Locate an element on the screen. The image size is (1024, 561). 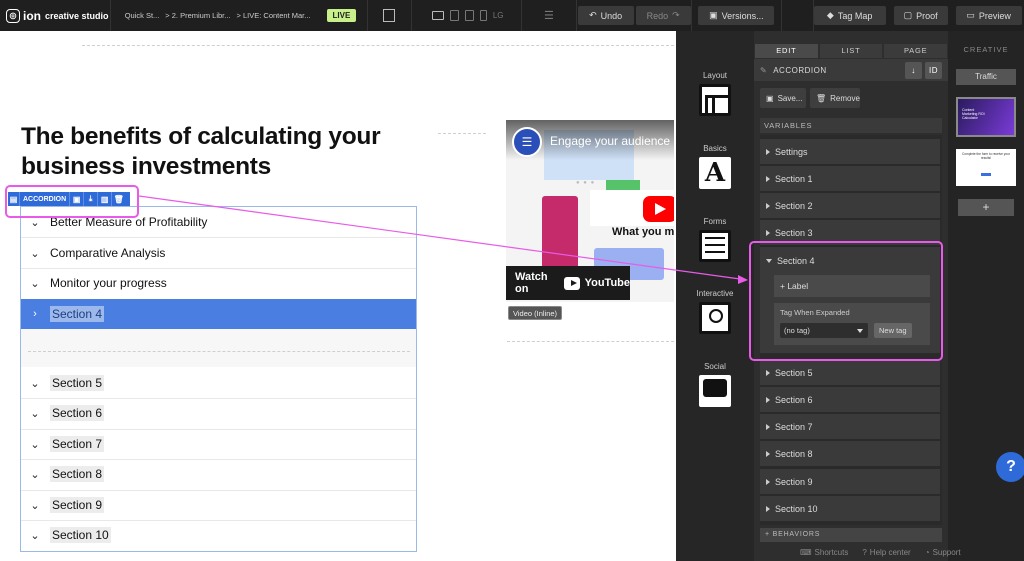
arrow-head is located at coordinates (743, 279).